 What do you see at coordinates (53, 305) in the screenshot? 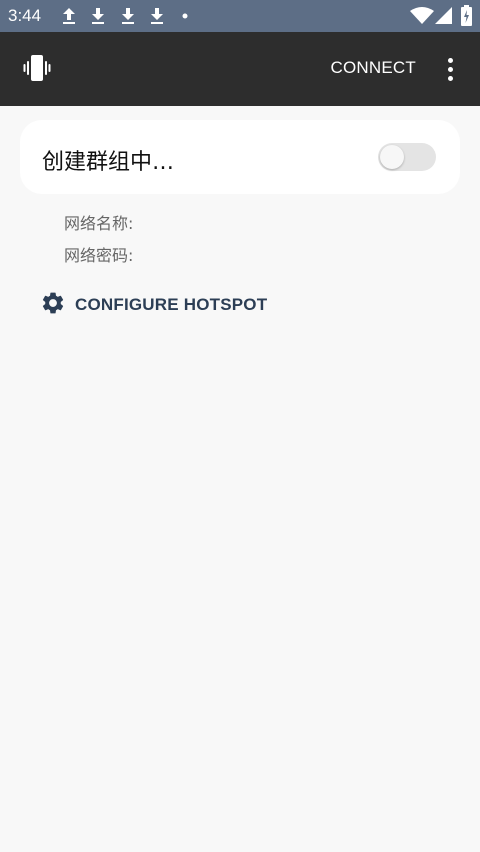
I see `gear-icon` at bounding box center [53, 305].